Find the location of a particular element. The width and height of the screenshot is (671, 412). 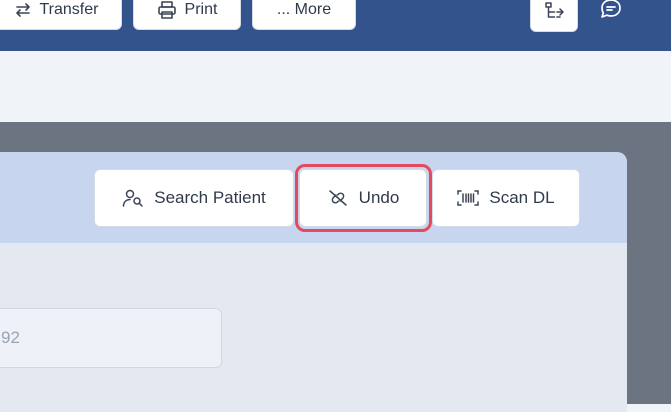

more-button: ... More is located at coordinates (304, 15).